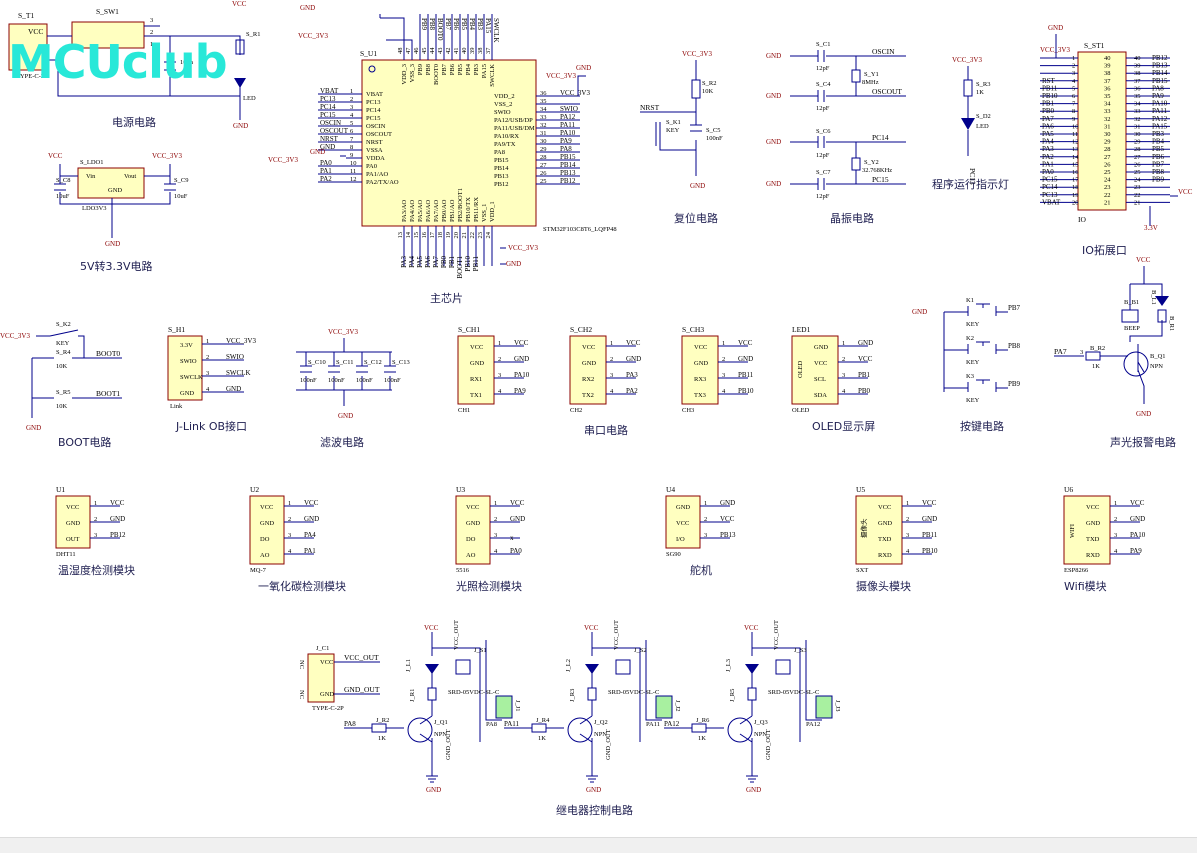 This screenshot has width=1197, height=853. Describe the element at coordinates (1076, 570) in the screenshot. I see `module-6-part: ESP8266` at that location.